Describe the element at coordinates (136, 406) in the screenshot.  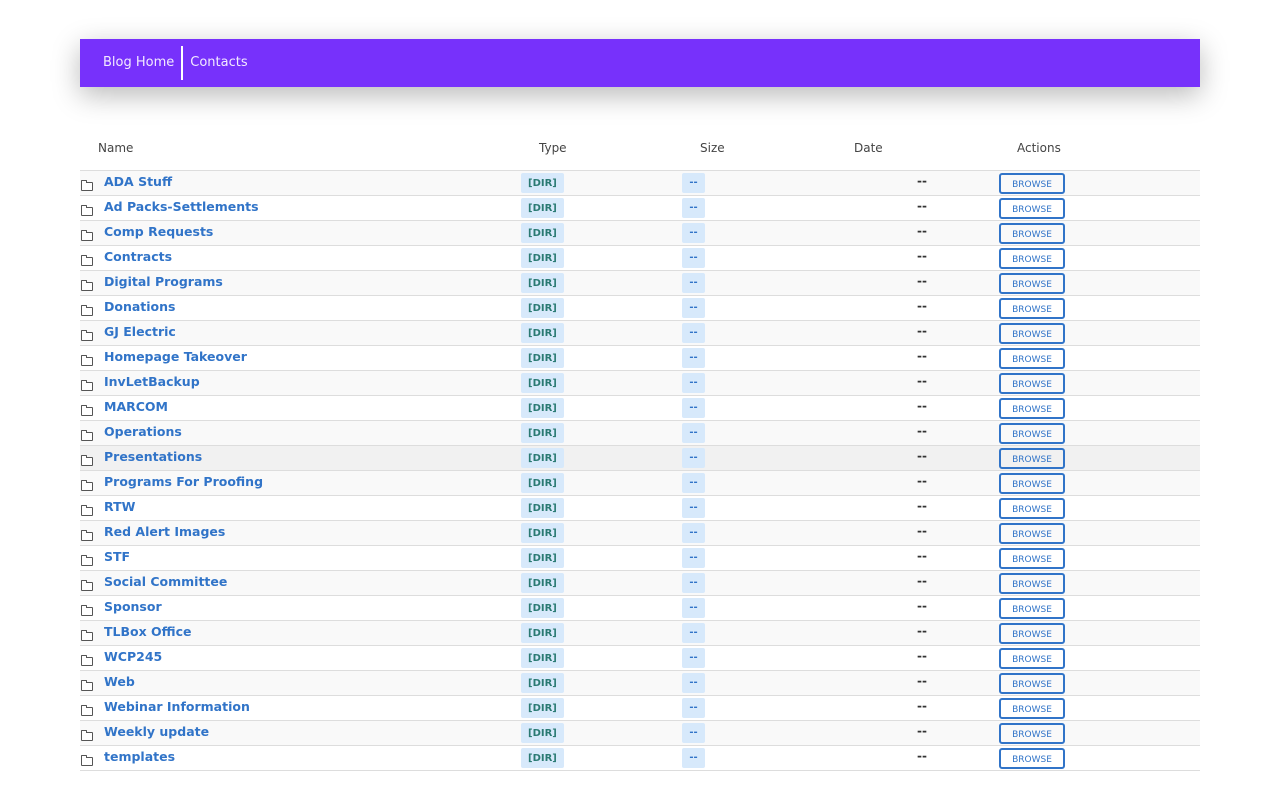
I see `folder-link: MARCOM` at that location.